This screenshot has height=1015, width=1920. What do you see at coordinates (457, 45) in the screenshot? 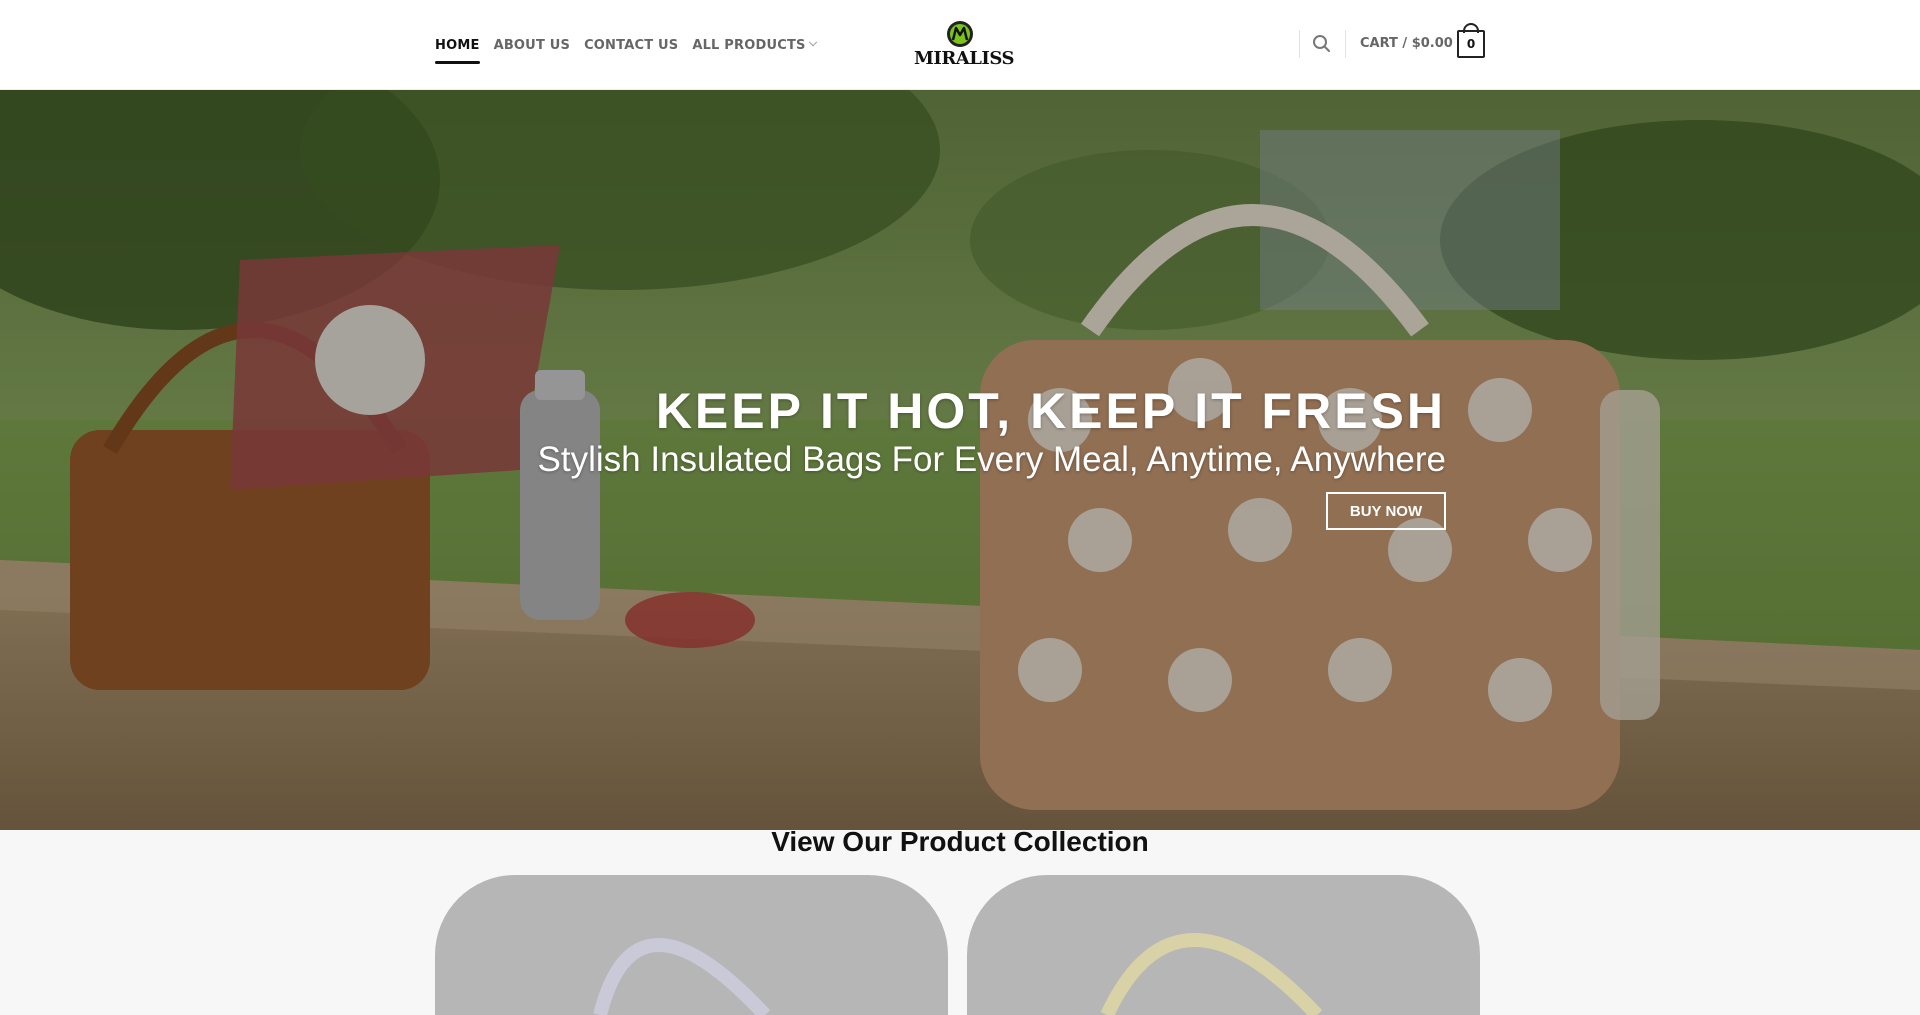
I see `nav-home: HOME` at bounding box center [457, 45].